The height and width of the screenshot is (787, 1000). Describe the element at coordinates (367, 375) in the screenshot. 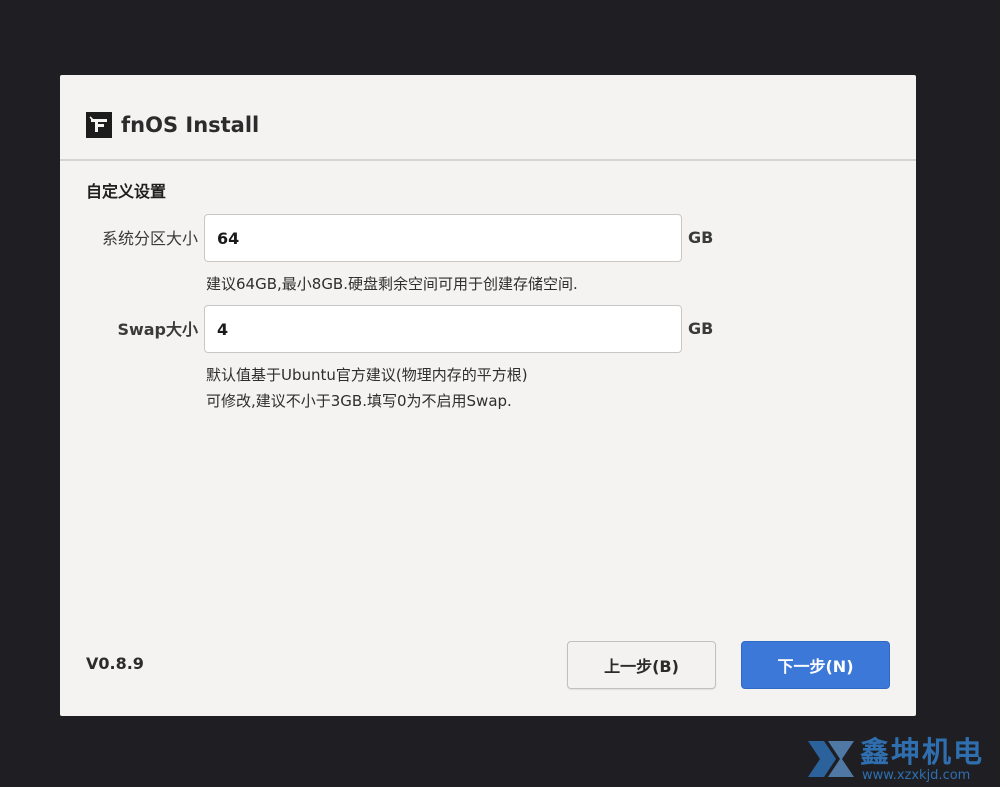

I see `swap-hint-line-1: 默认值基于Ubuntu官方建议(物理内存的平方根)` at that location.